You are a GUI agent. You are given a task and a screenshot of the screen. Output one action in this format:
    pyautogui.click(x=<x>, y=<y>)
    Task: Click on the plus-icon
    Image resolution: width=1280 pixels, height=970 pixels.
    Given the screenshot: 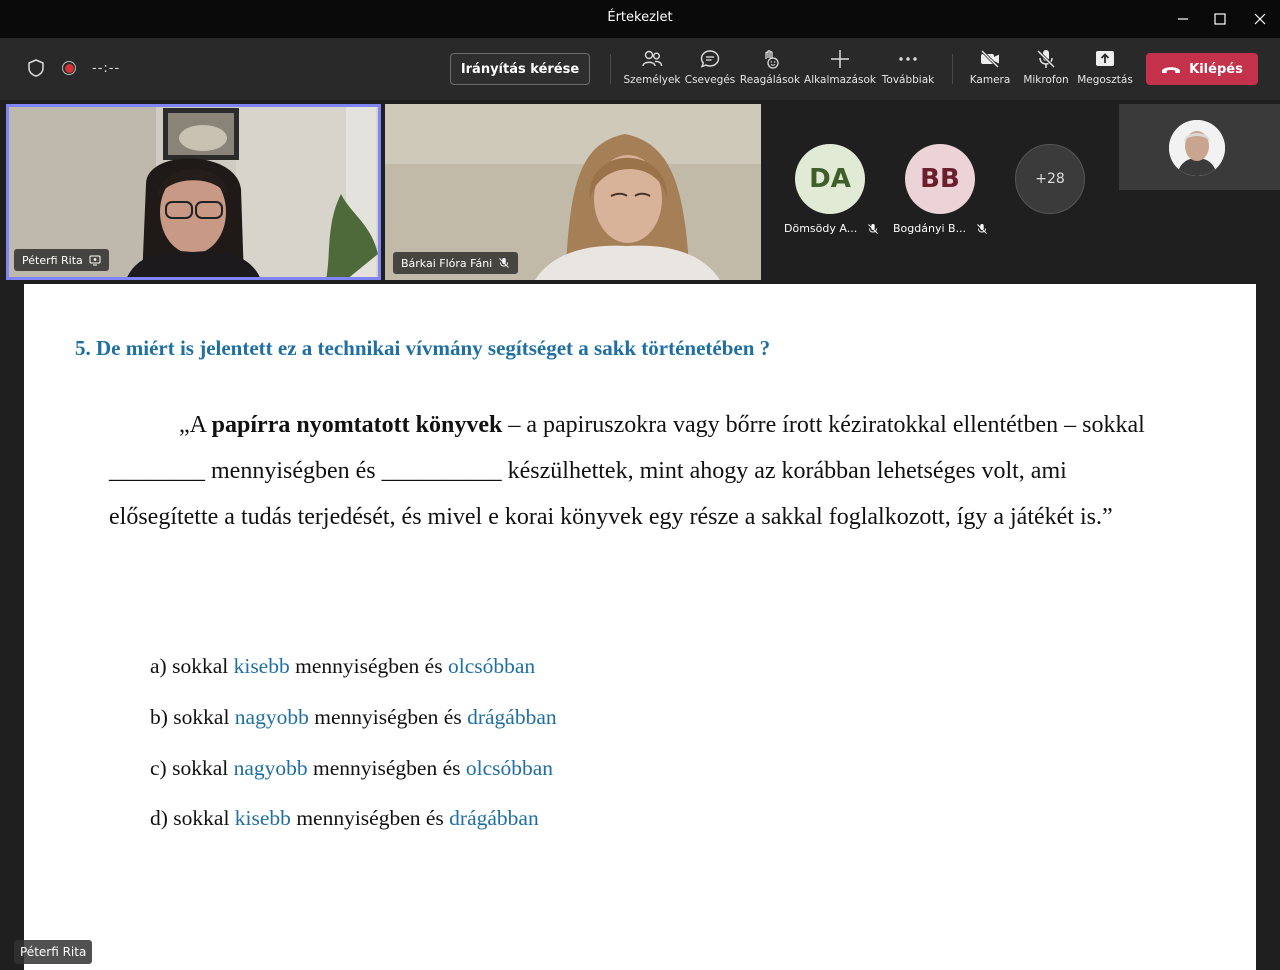 What is the action you would take?
    pyautogui.click(x=840, y=59)
    